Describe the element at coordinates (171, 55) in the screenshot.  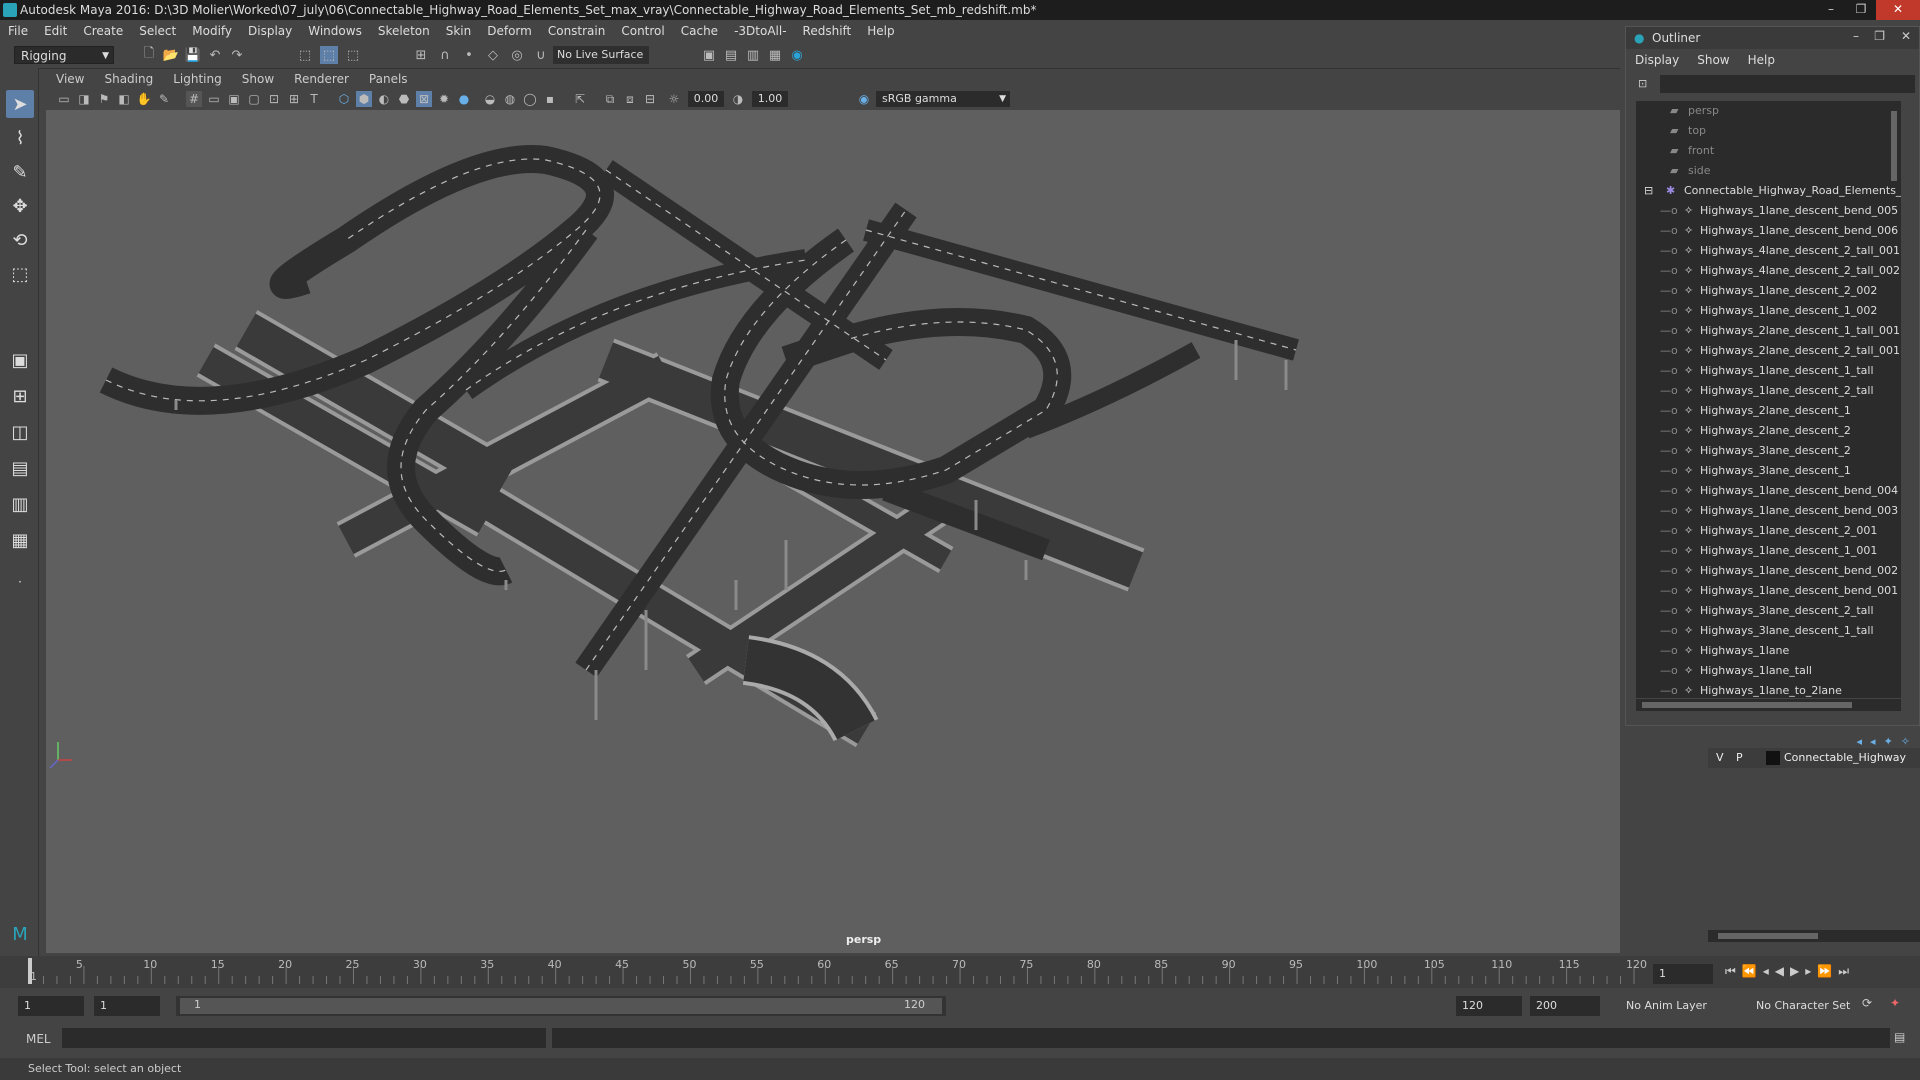
I see `open-scene-icon: 📂` at that location.